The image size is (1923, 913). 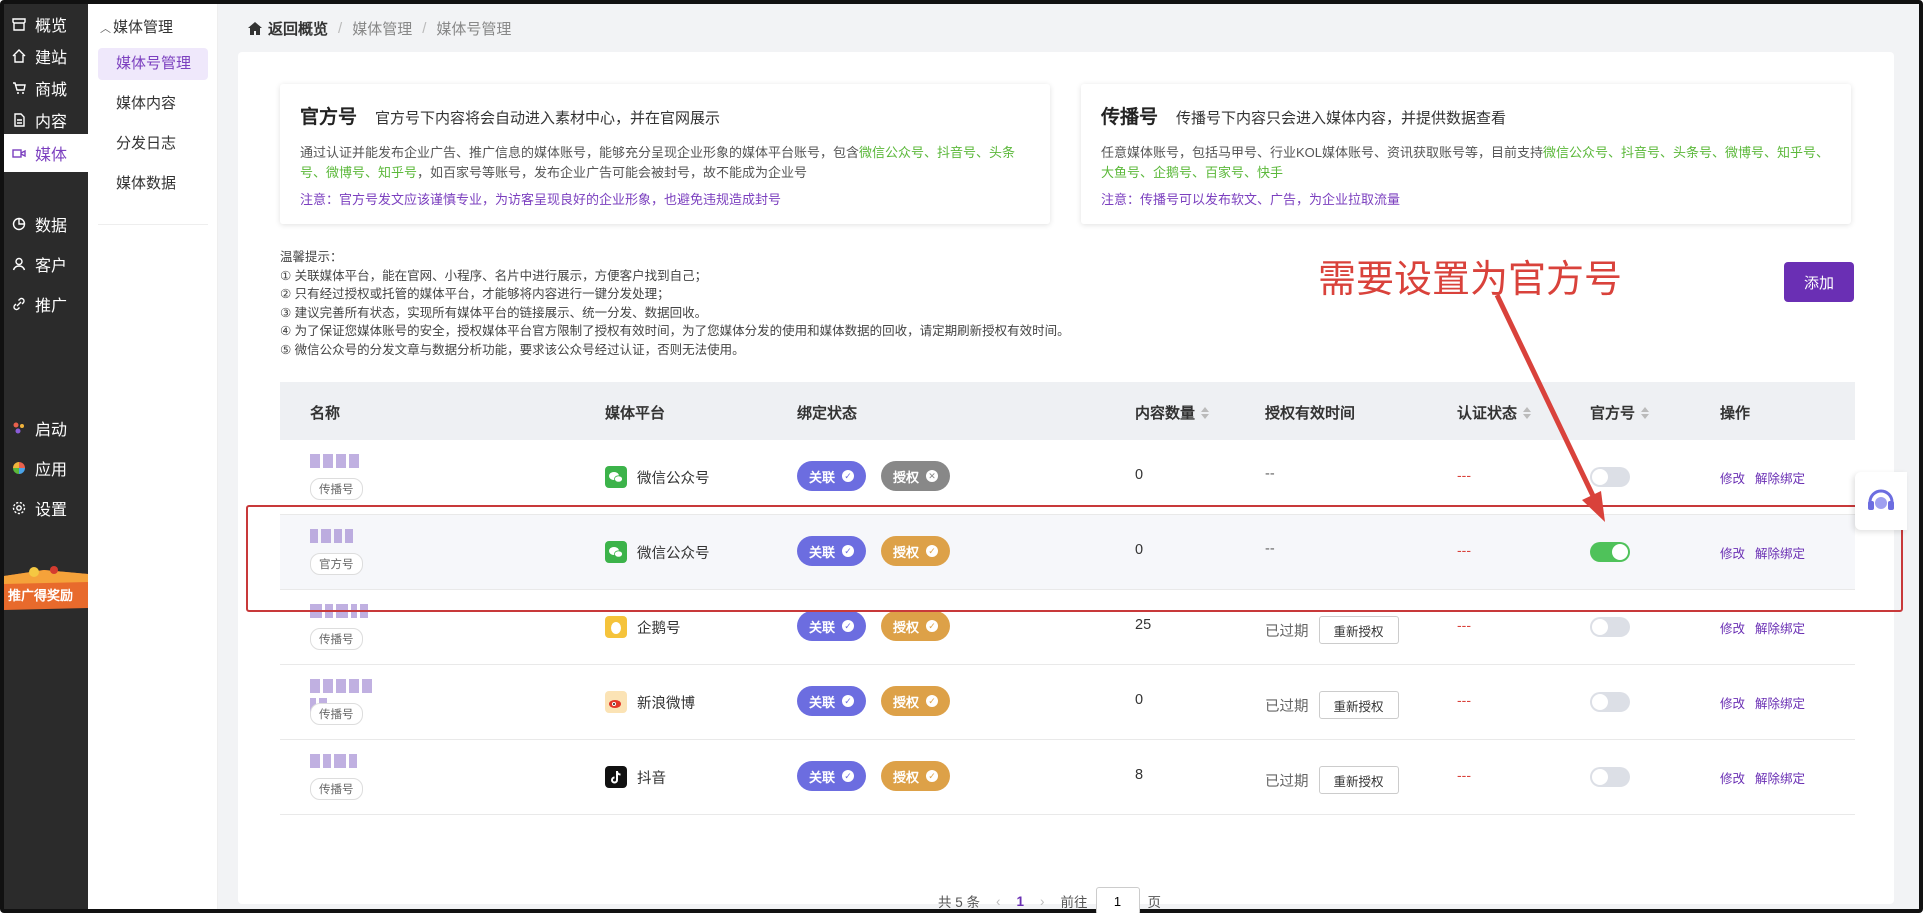 I want to click on auth-time-text: --, so click(x=1270, y=474).